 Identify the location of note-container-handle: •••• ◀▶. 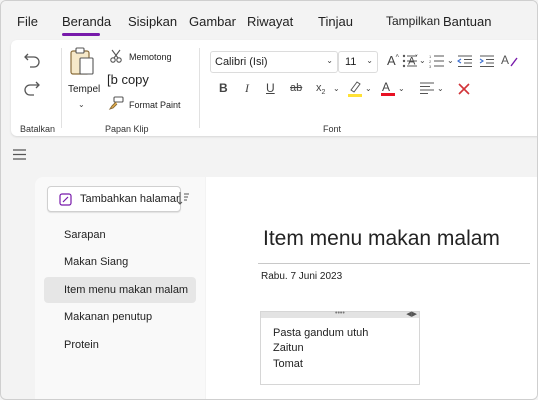
(340, 314).